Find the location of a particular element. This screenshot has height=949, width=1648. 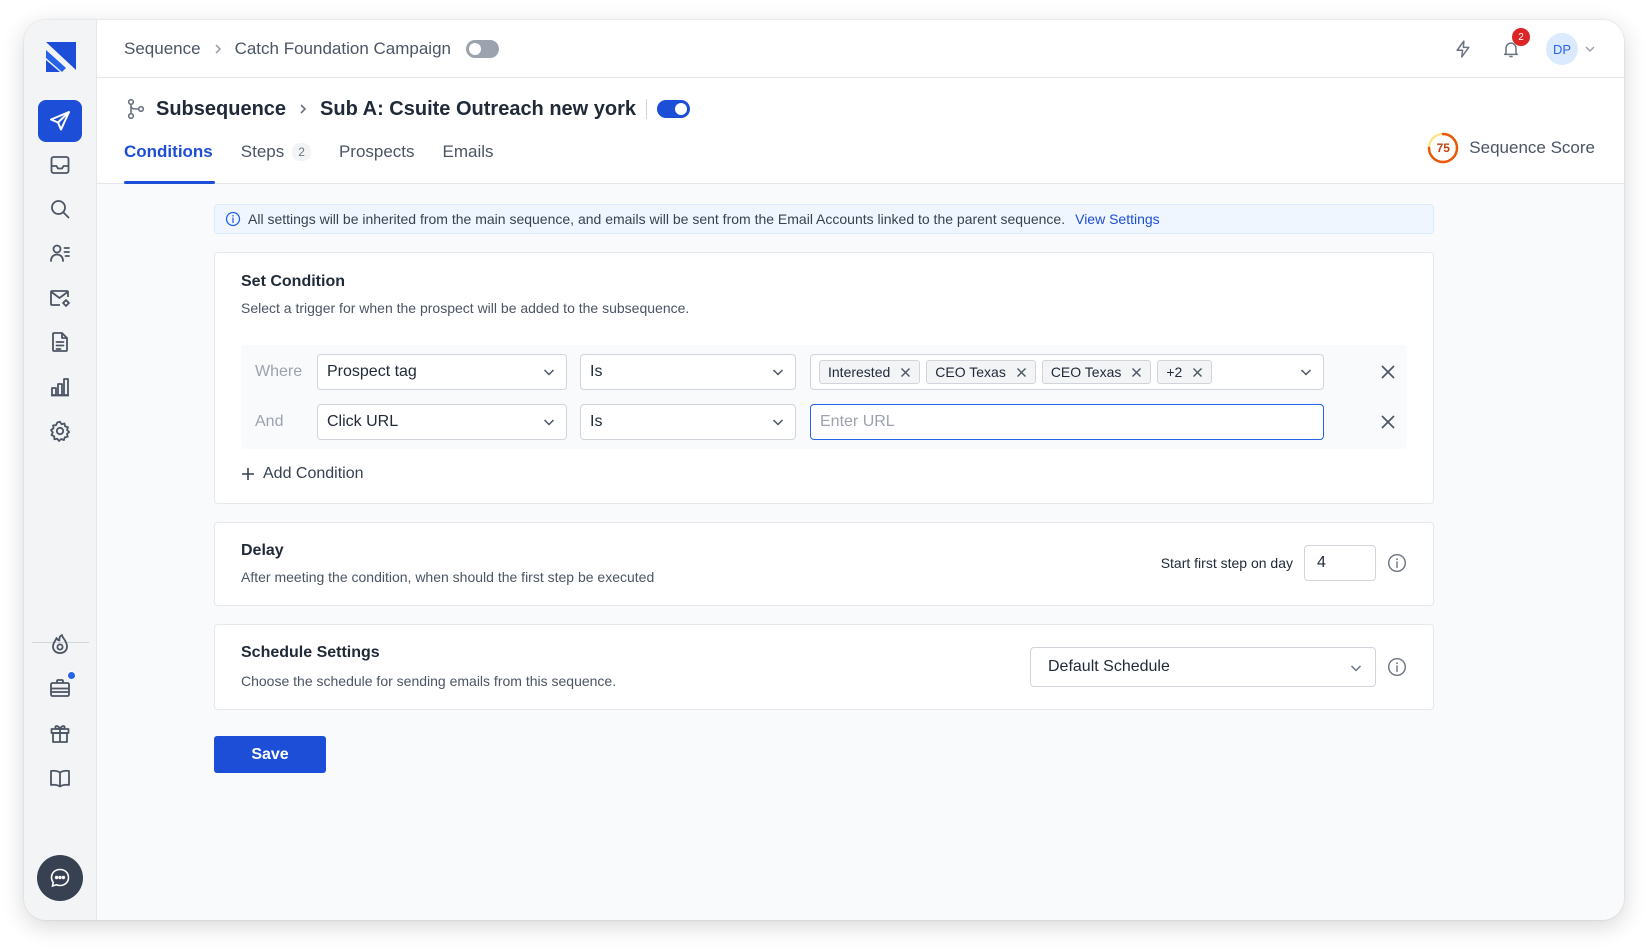

user-menu: DP is located at coordinates (1571, 49).